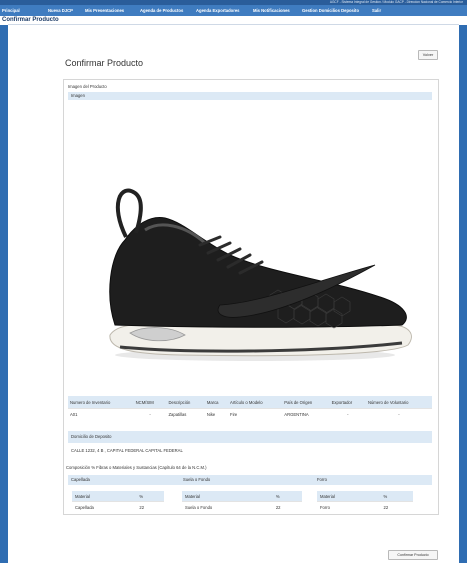 The height and width of the screenshot is (564, 467). Describe the element at coordinates (150, 402) in the screenshot. I see `col-ncm: NCM/SIM` at that location.